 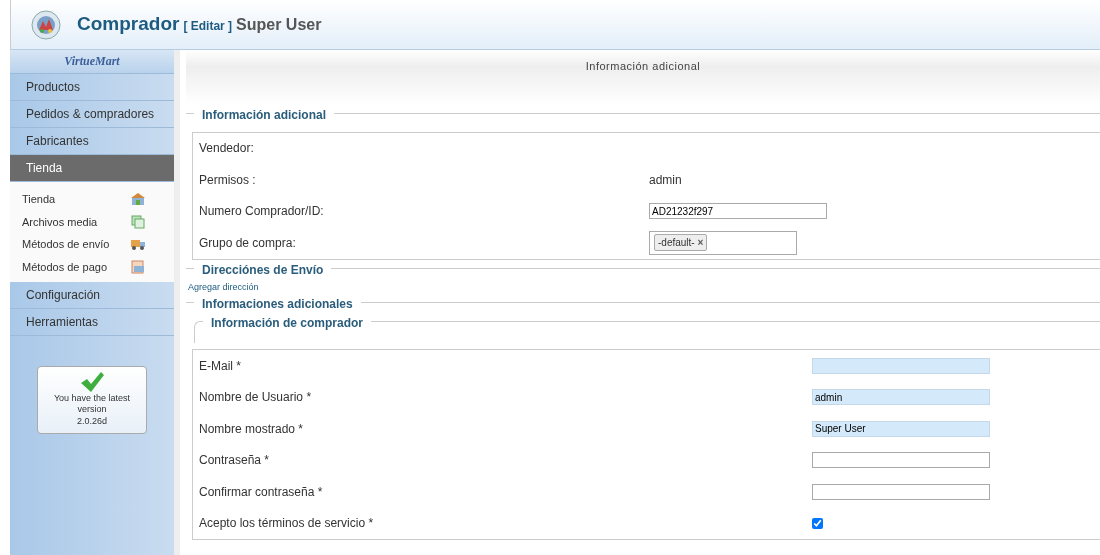 I want to click on tag-input-field: -default- ×, so click(x=723, y=242).